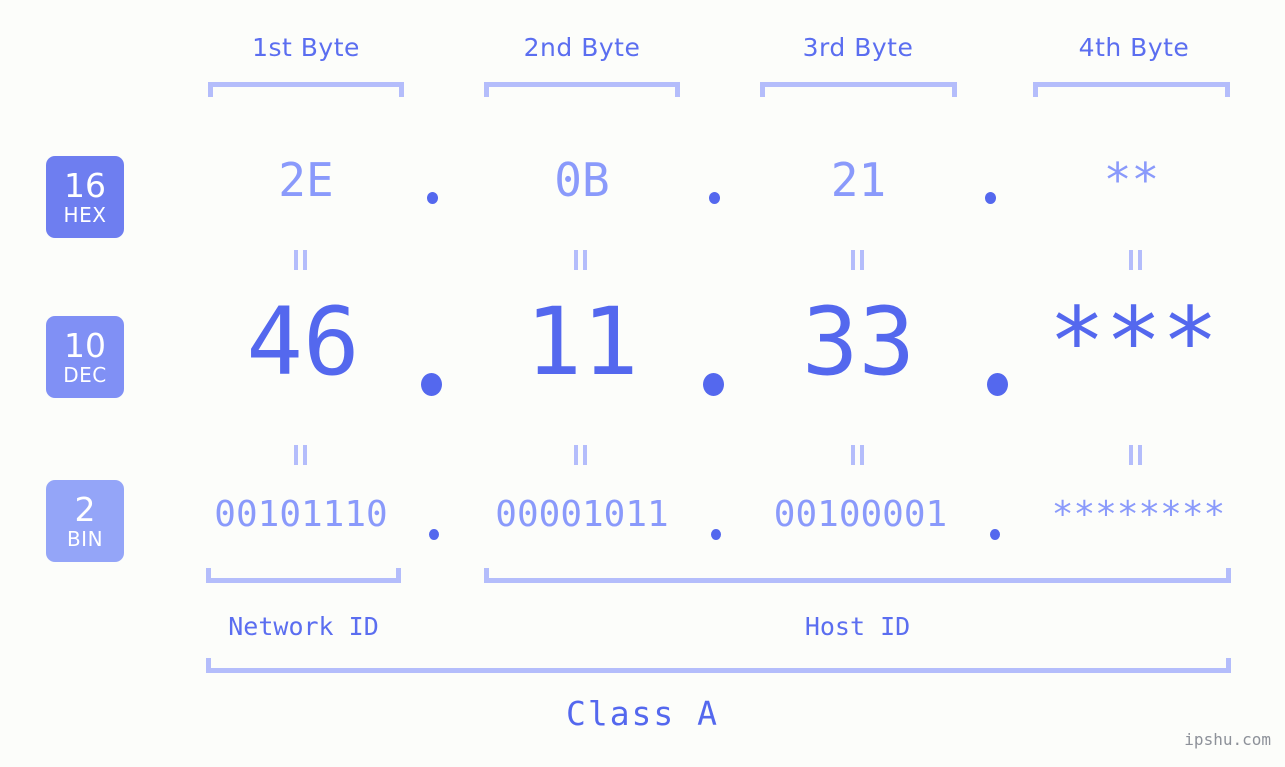  Describe the element at coordinates (85, 215) in the screenshot. I see `base-badge-hex-name: HEX` at that location.